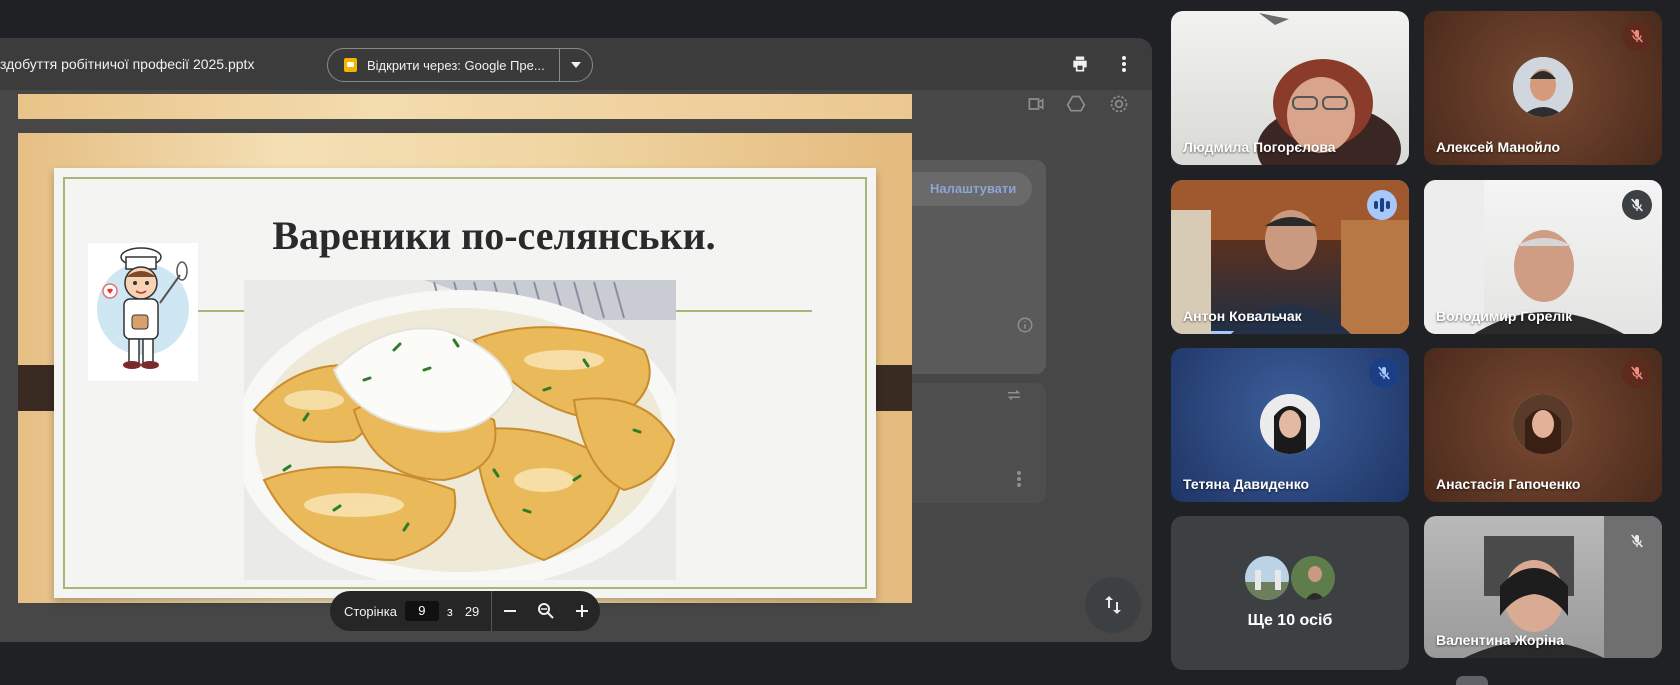  What do you see at coordinates (1025, 327) in the screenshot?
I see `info-icon` at bounding box center [1025, 327].